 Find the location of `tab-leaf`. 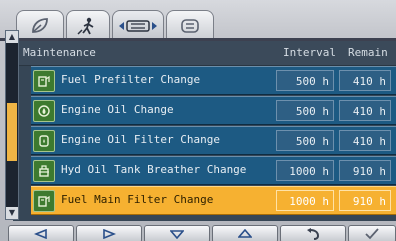

tab-leaf is located at coordinates (40, 25).